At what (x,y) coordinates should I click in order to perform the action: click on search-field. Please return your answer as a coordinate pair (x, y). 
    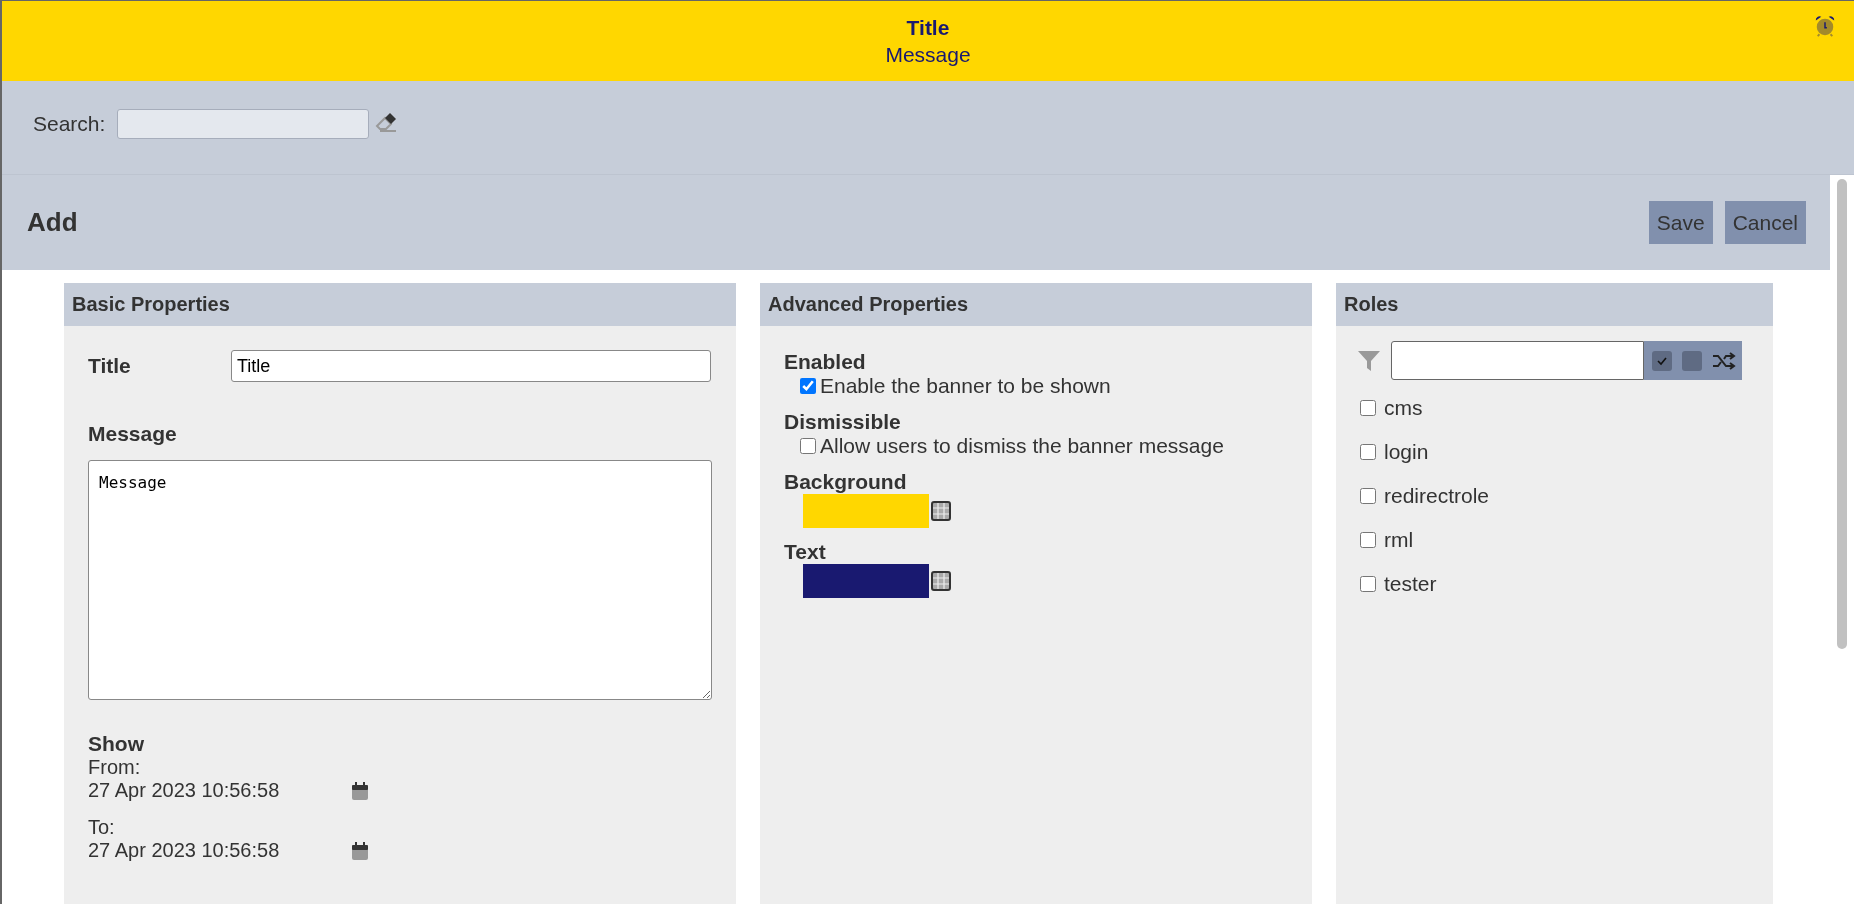
    Looking at the image, I should click on (243, 123).